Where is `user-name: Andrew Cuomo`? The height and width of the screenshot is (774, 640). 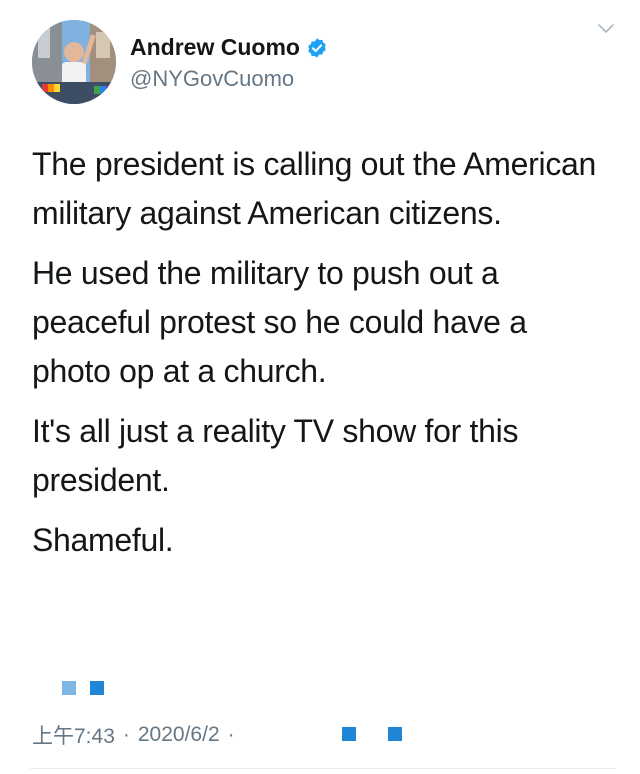 user-name: Andrew Cuomo is located at coordinates (215, 47).